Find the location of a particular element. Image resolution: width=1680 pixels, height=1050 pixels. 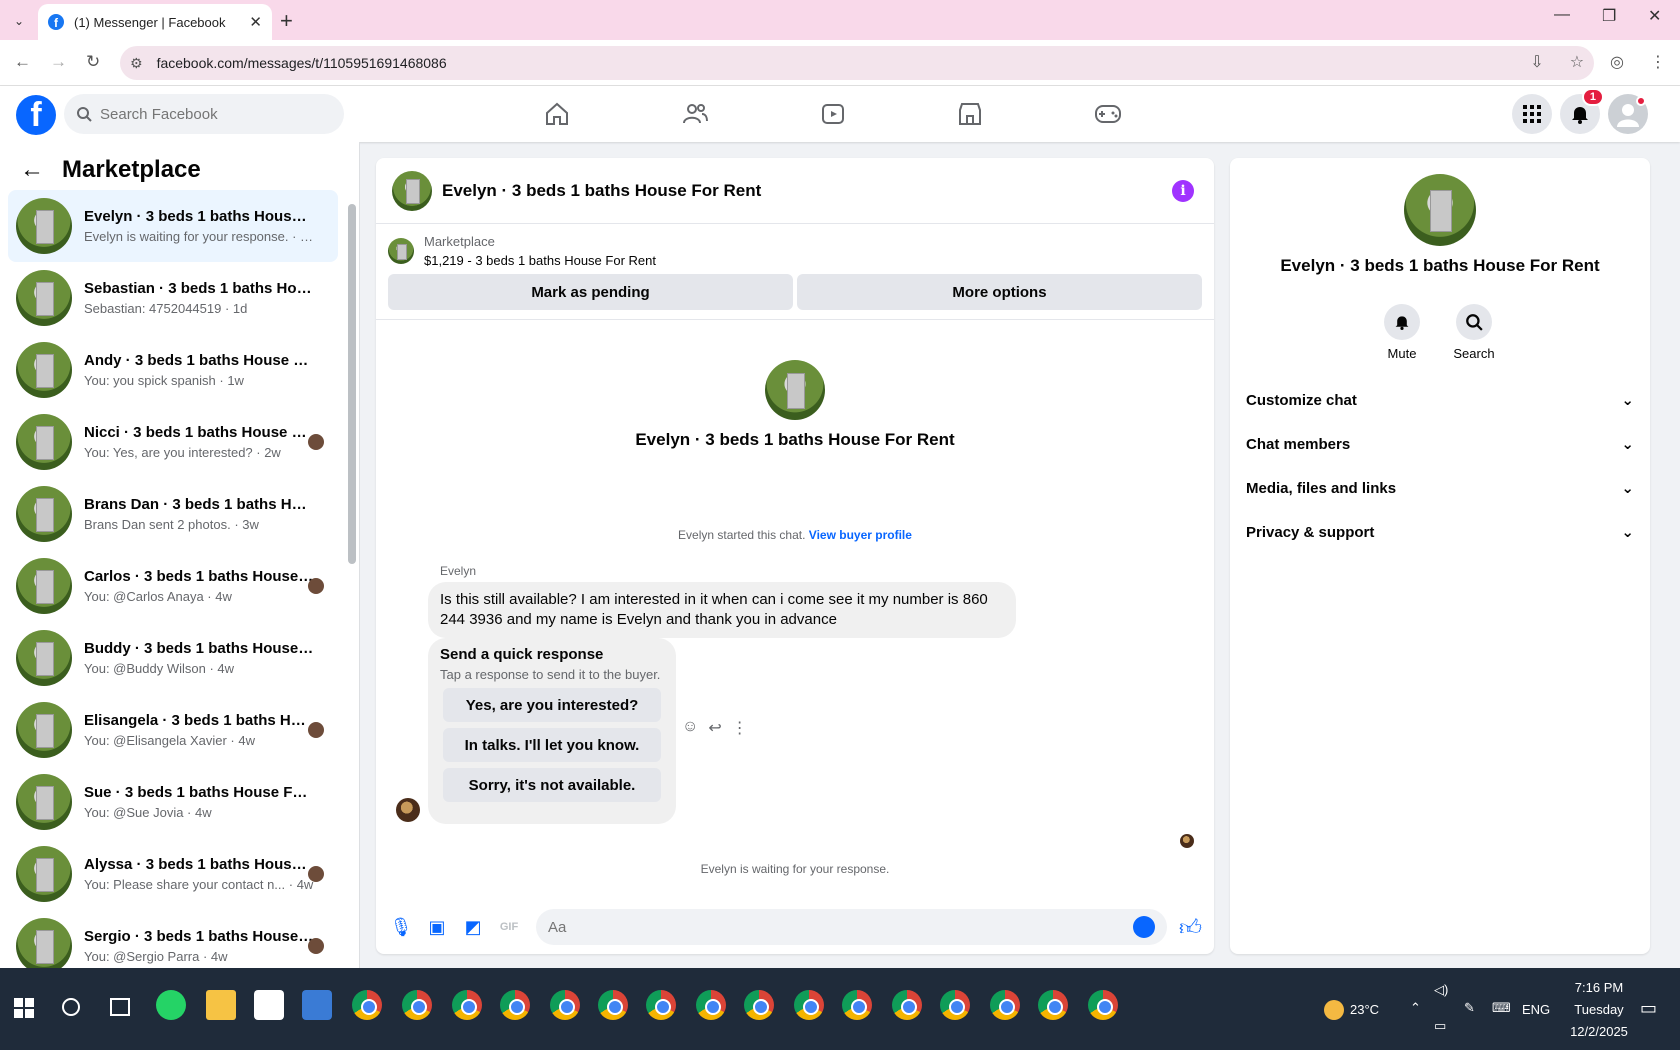

message-input is located at coordinates (840, 927).